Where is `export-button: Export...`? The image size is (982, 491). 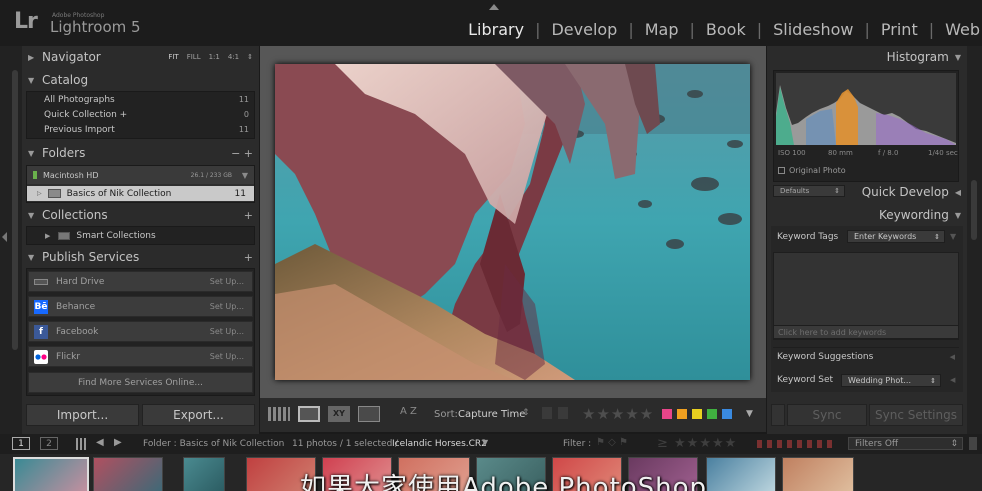
export-button: Export... is located at coordinates (198, 415).